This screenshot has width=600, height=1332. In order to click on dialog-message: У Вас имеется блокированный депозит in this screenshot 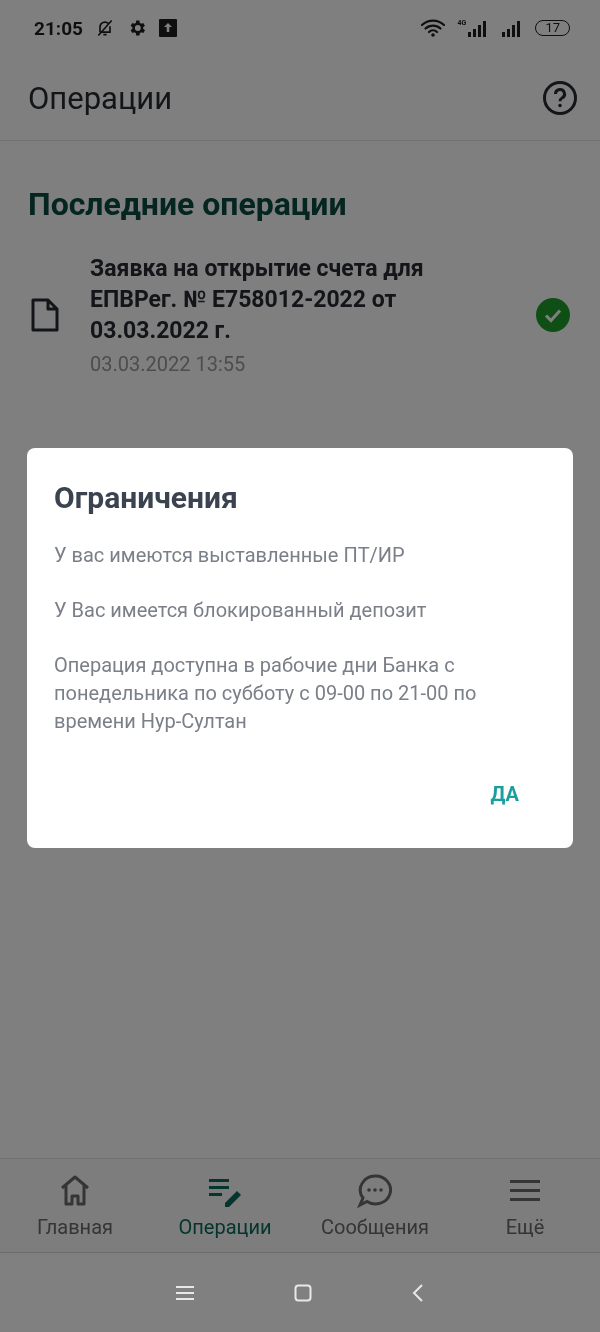, I will do `click(241, 610)`.